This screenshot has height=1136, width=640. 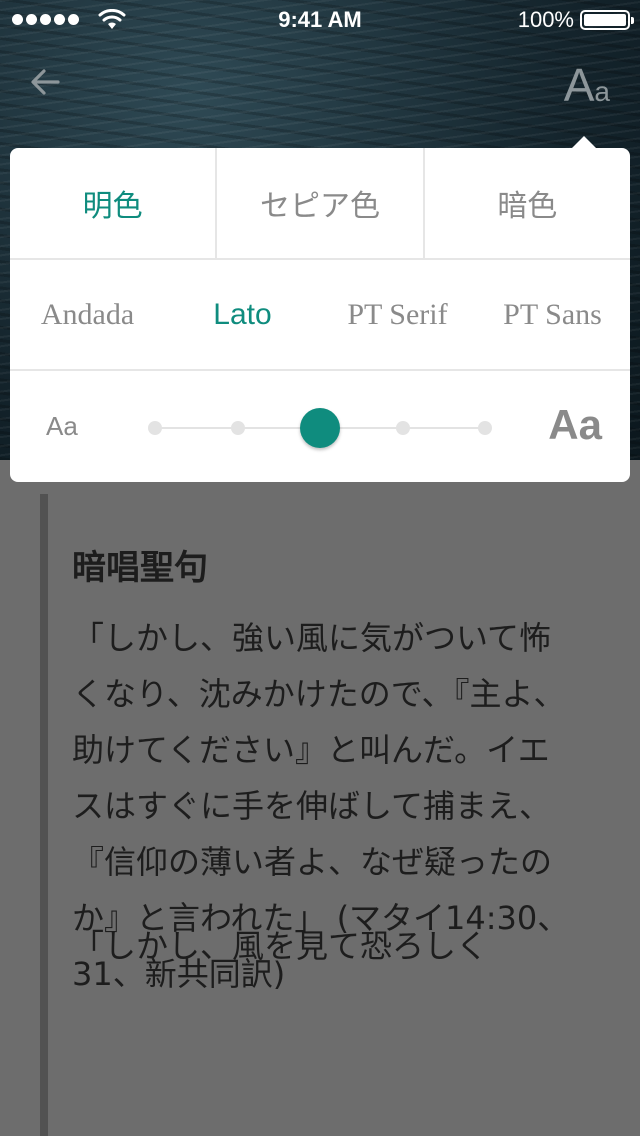 I want to click on font-size-small-label: Aa, so click(x=62, y=426).